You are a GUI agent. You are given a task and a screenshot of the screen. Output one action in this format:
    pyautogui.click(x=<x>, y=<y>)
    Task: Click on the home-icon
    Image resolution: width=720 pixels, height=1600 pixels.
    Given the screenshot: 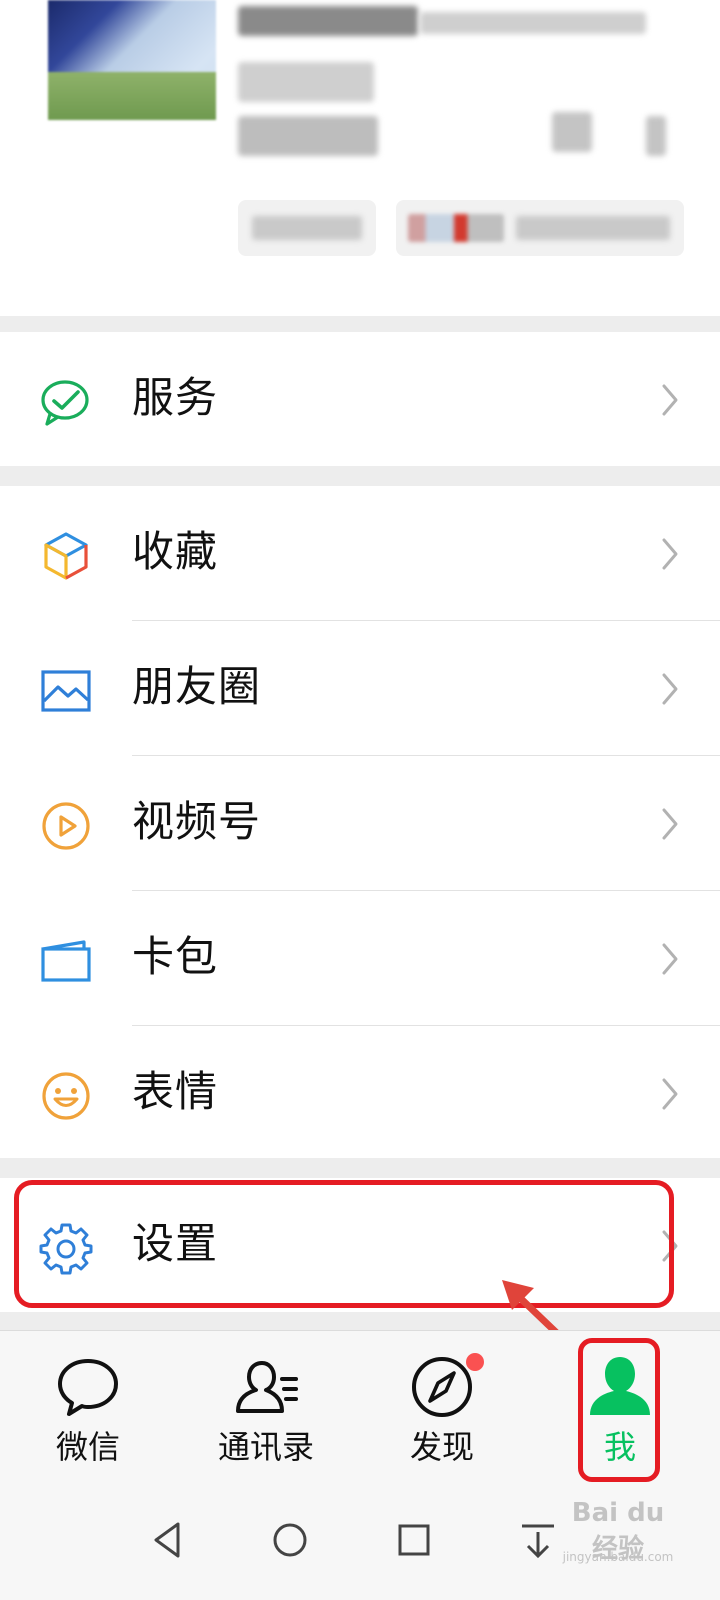 What is the action you would take?
    pyautogui.click(x=290, y=1540)
    